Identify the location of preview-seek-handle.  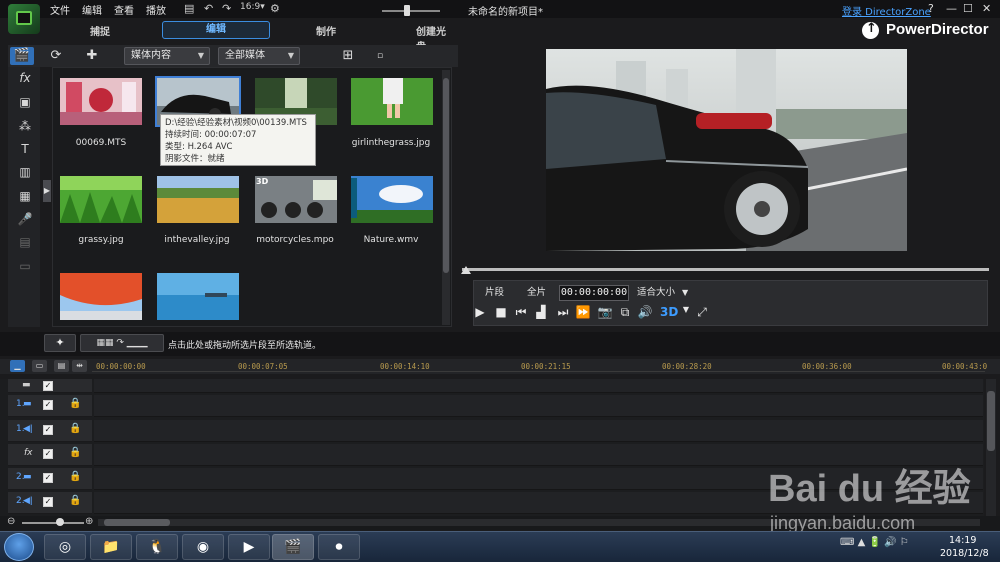
(466, 270).